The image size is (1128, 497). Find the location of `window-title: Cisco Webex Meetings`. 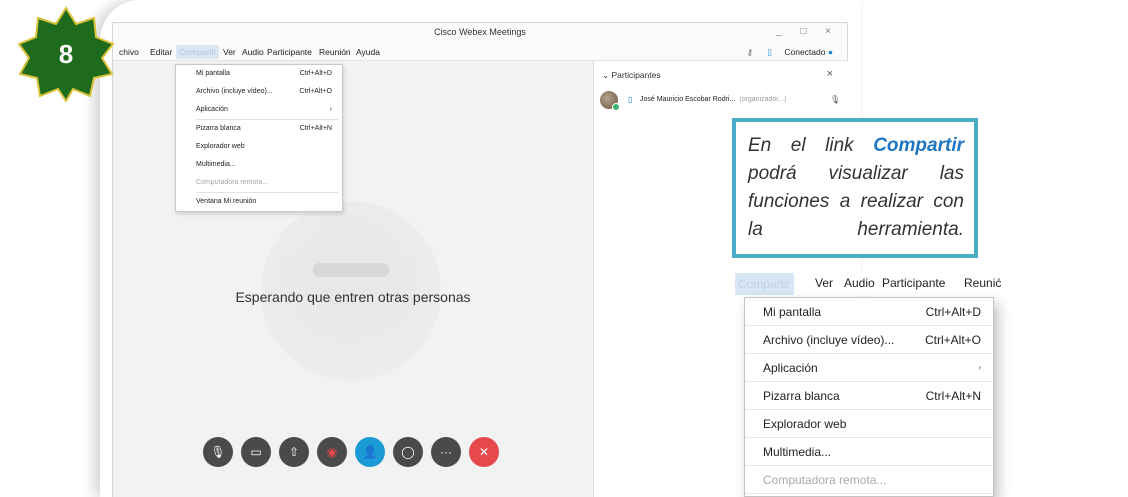

window-title: Cisco Webex Meetings is located at coordinates (480, 32).